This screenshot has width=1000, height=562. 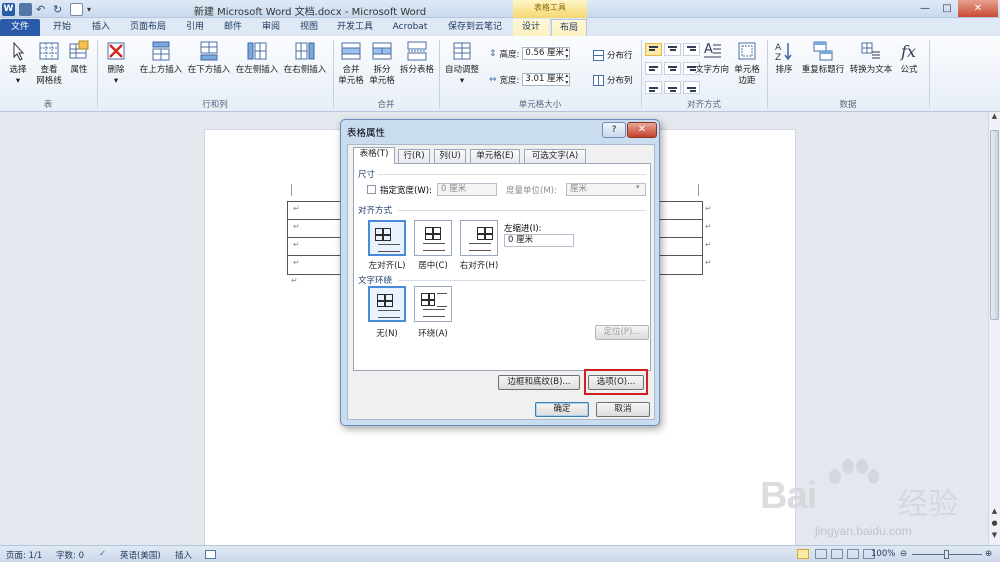 I want to click on tab-table: 表格(T), so click(x=374, y=155).